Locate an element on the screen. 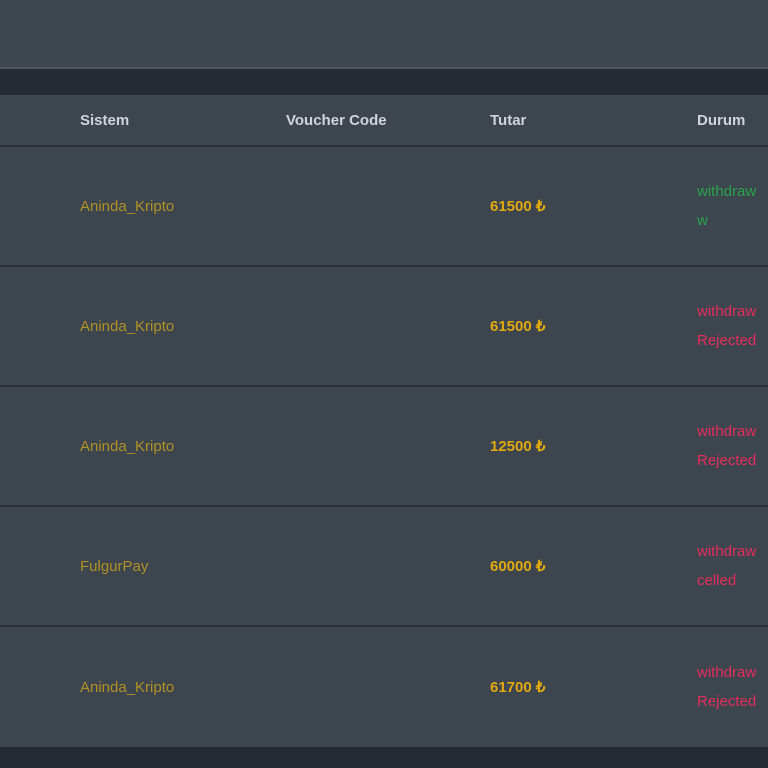  status-cell-text: withdraw celled is located at coordinates (727, 566).